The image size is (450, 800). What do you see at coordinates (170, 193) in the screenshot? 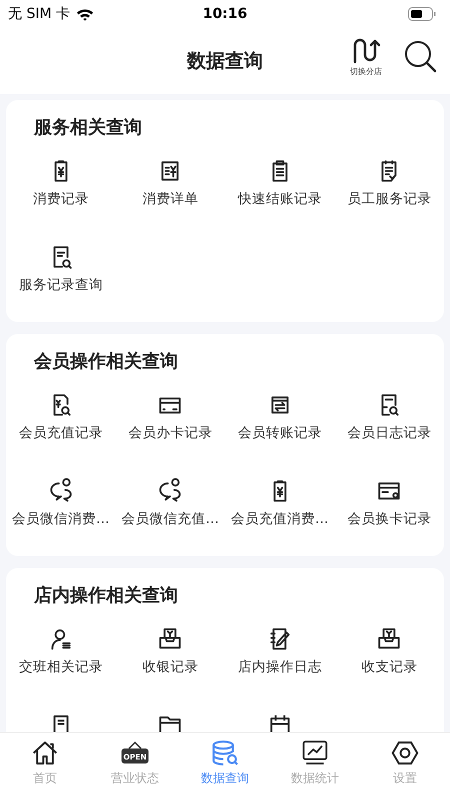
I see `menu-item: 消费详单` at bounding box center [170, 193].